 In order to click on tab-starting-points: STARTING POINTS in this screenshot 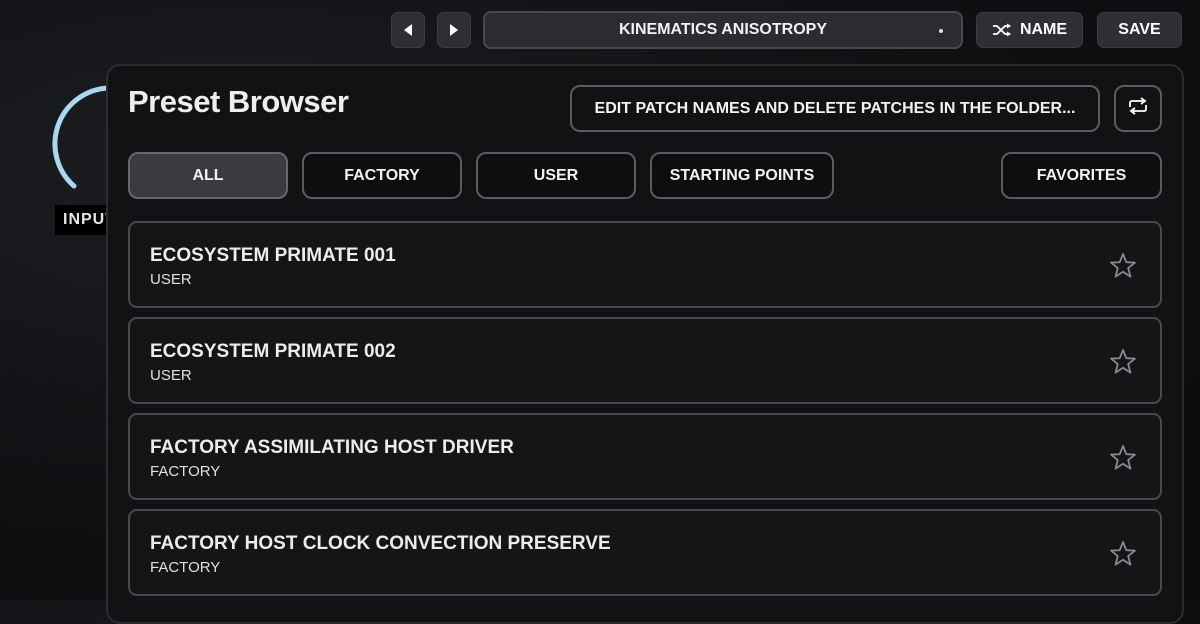, I will do `click(742, 175)`.